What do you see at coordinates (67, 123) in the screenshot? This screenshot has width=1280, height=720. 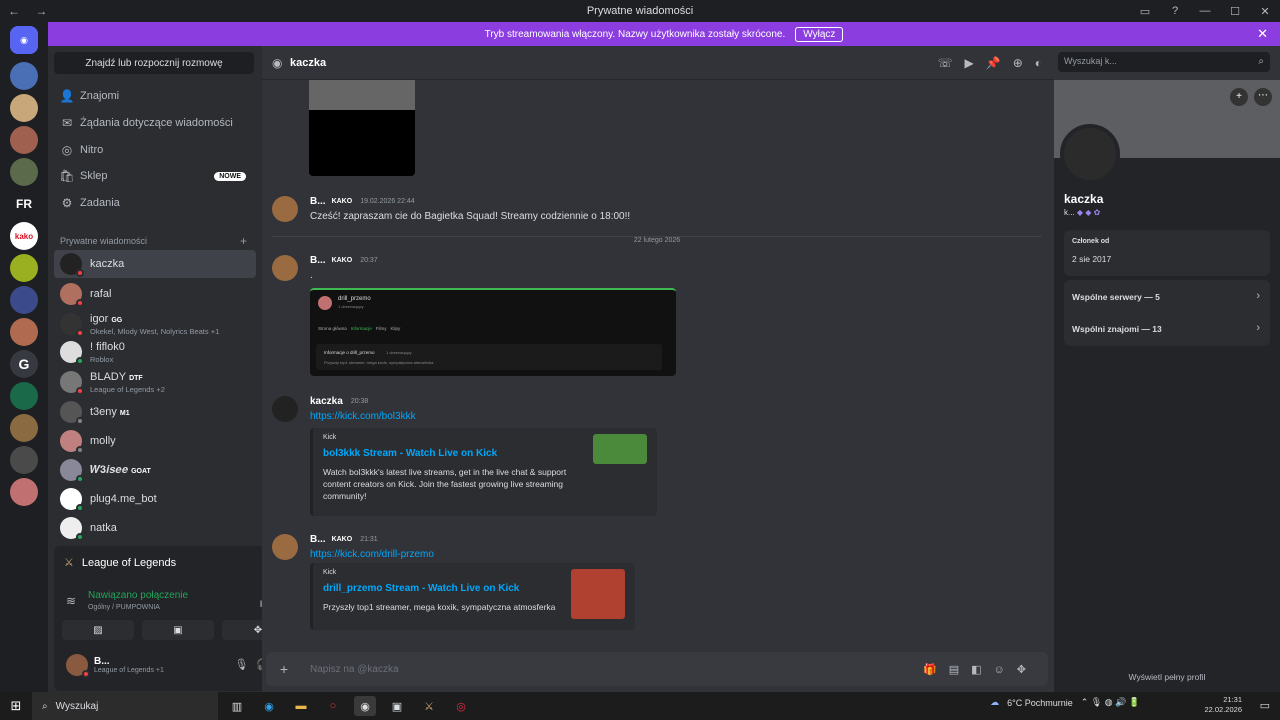 I see `mail-icon: ✉` at bounding box center [67, 123].